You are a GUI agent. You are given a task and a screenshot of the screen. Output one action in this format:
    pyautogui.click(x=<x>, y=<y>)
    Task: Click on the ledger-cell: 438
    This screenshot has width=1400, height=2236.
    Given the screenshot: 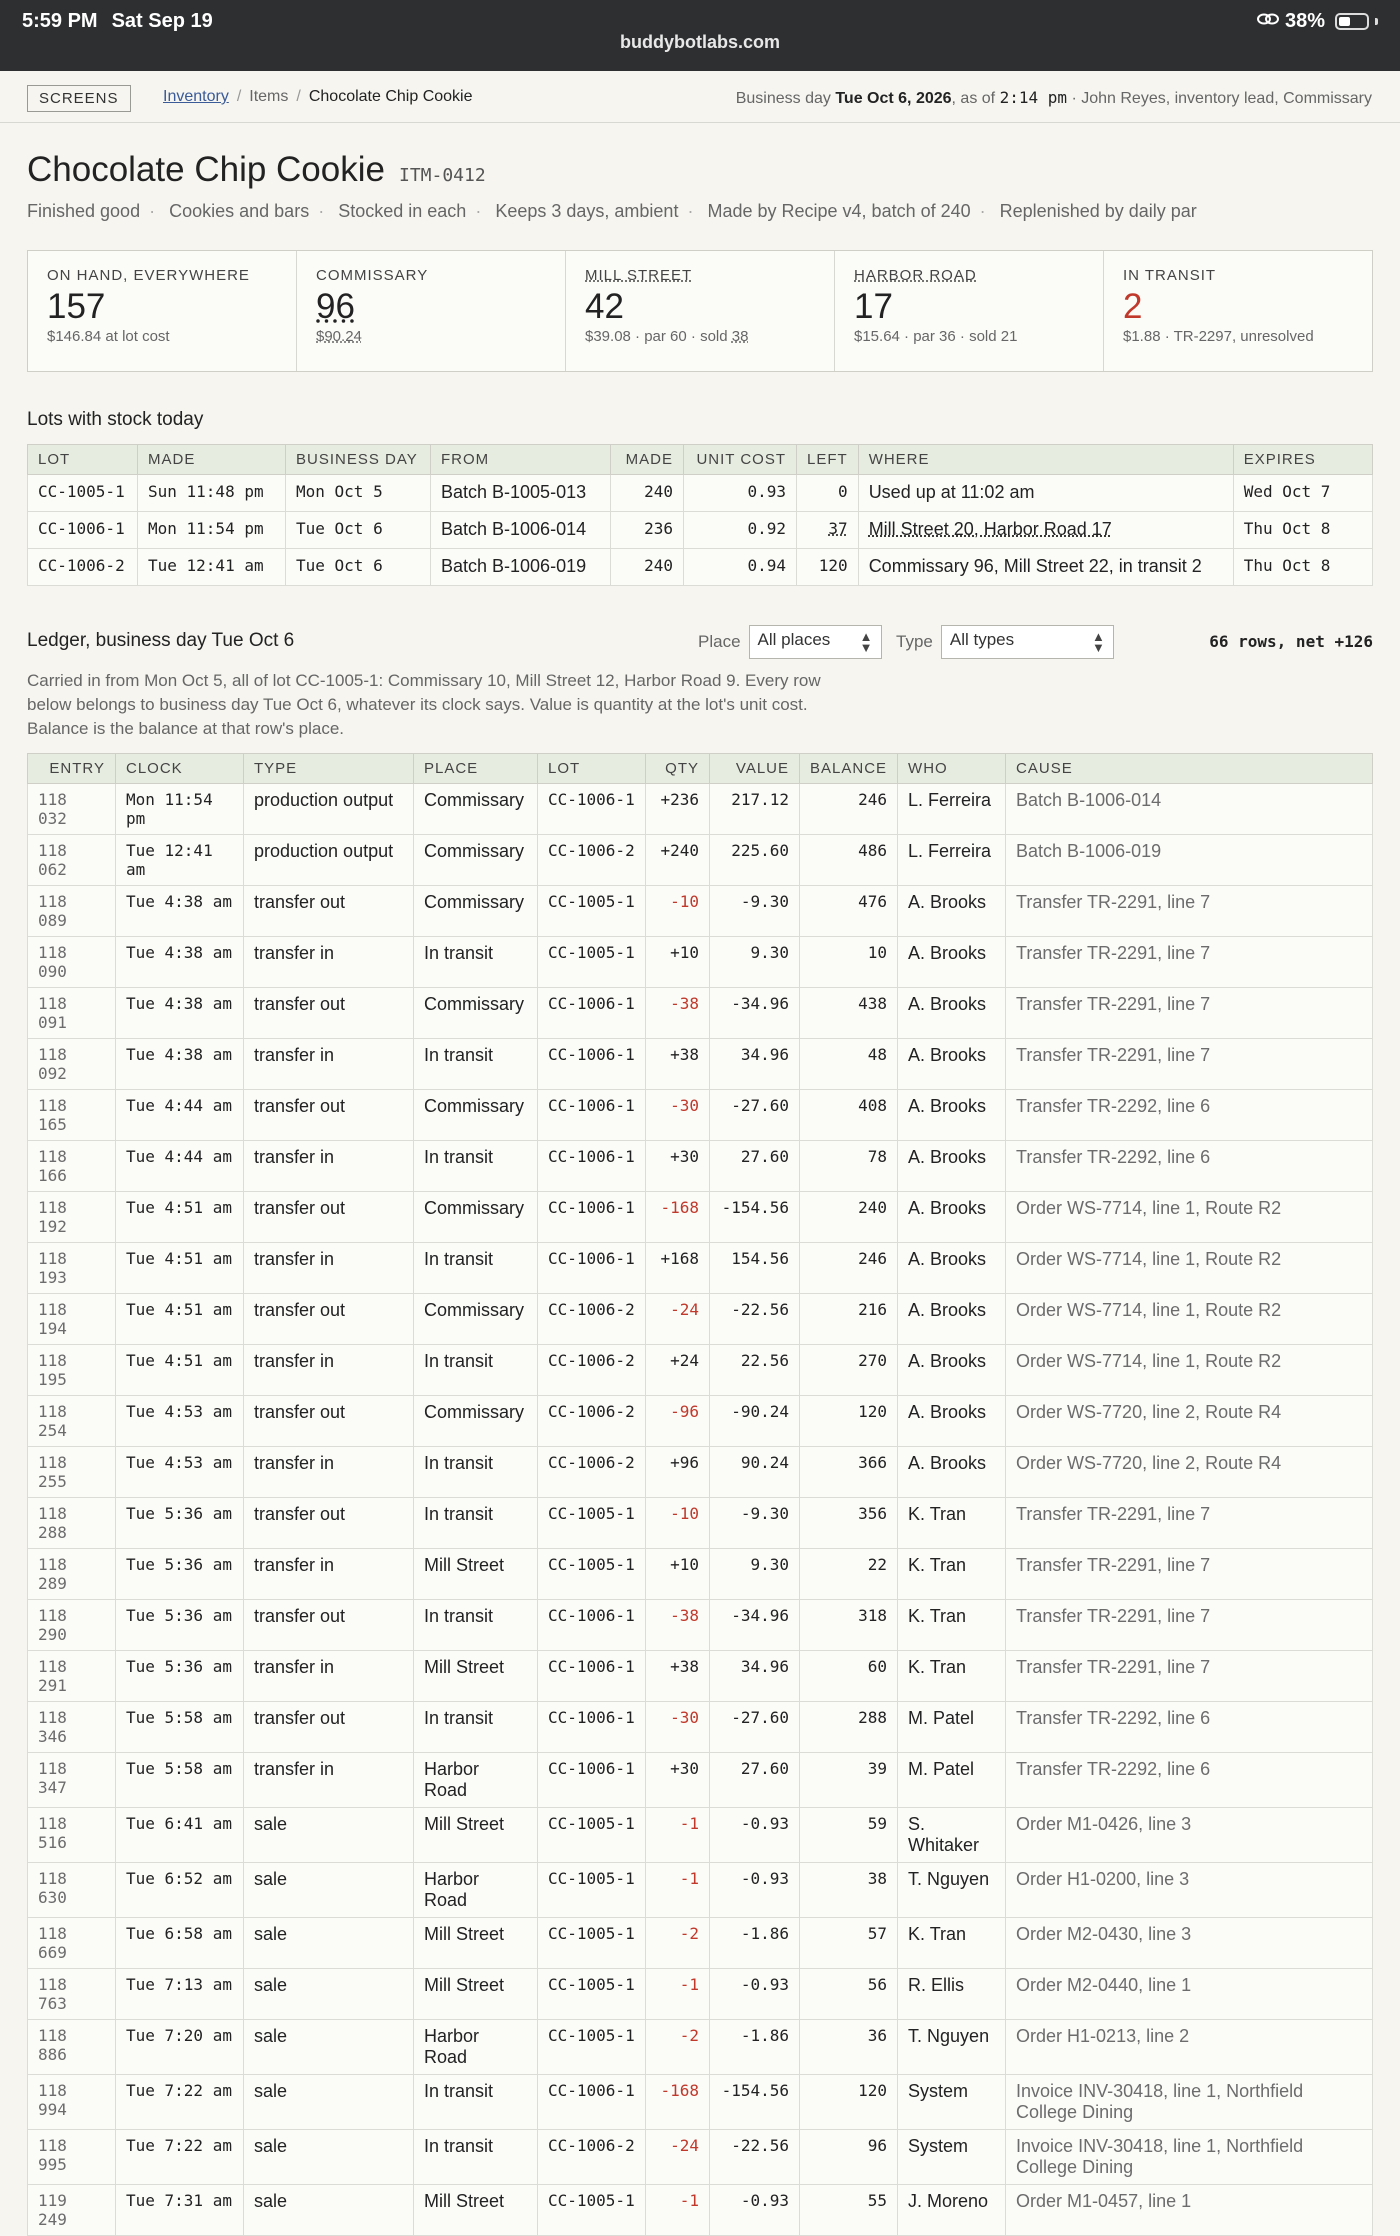 What is the action you would take?
    pyautogui.click(x=848, y=1013)
    